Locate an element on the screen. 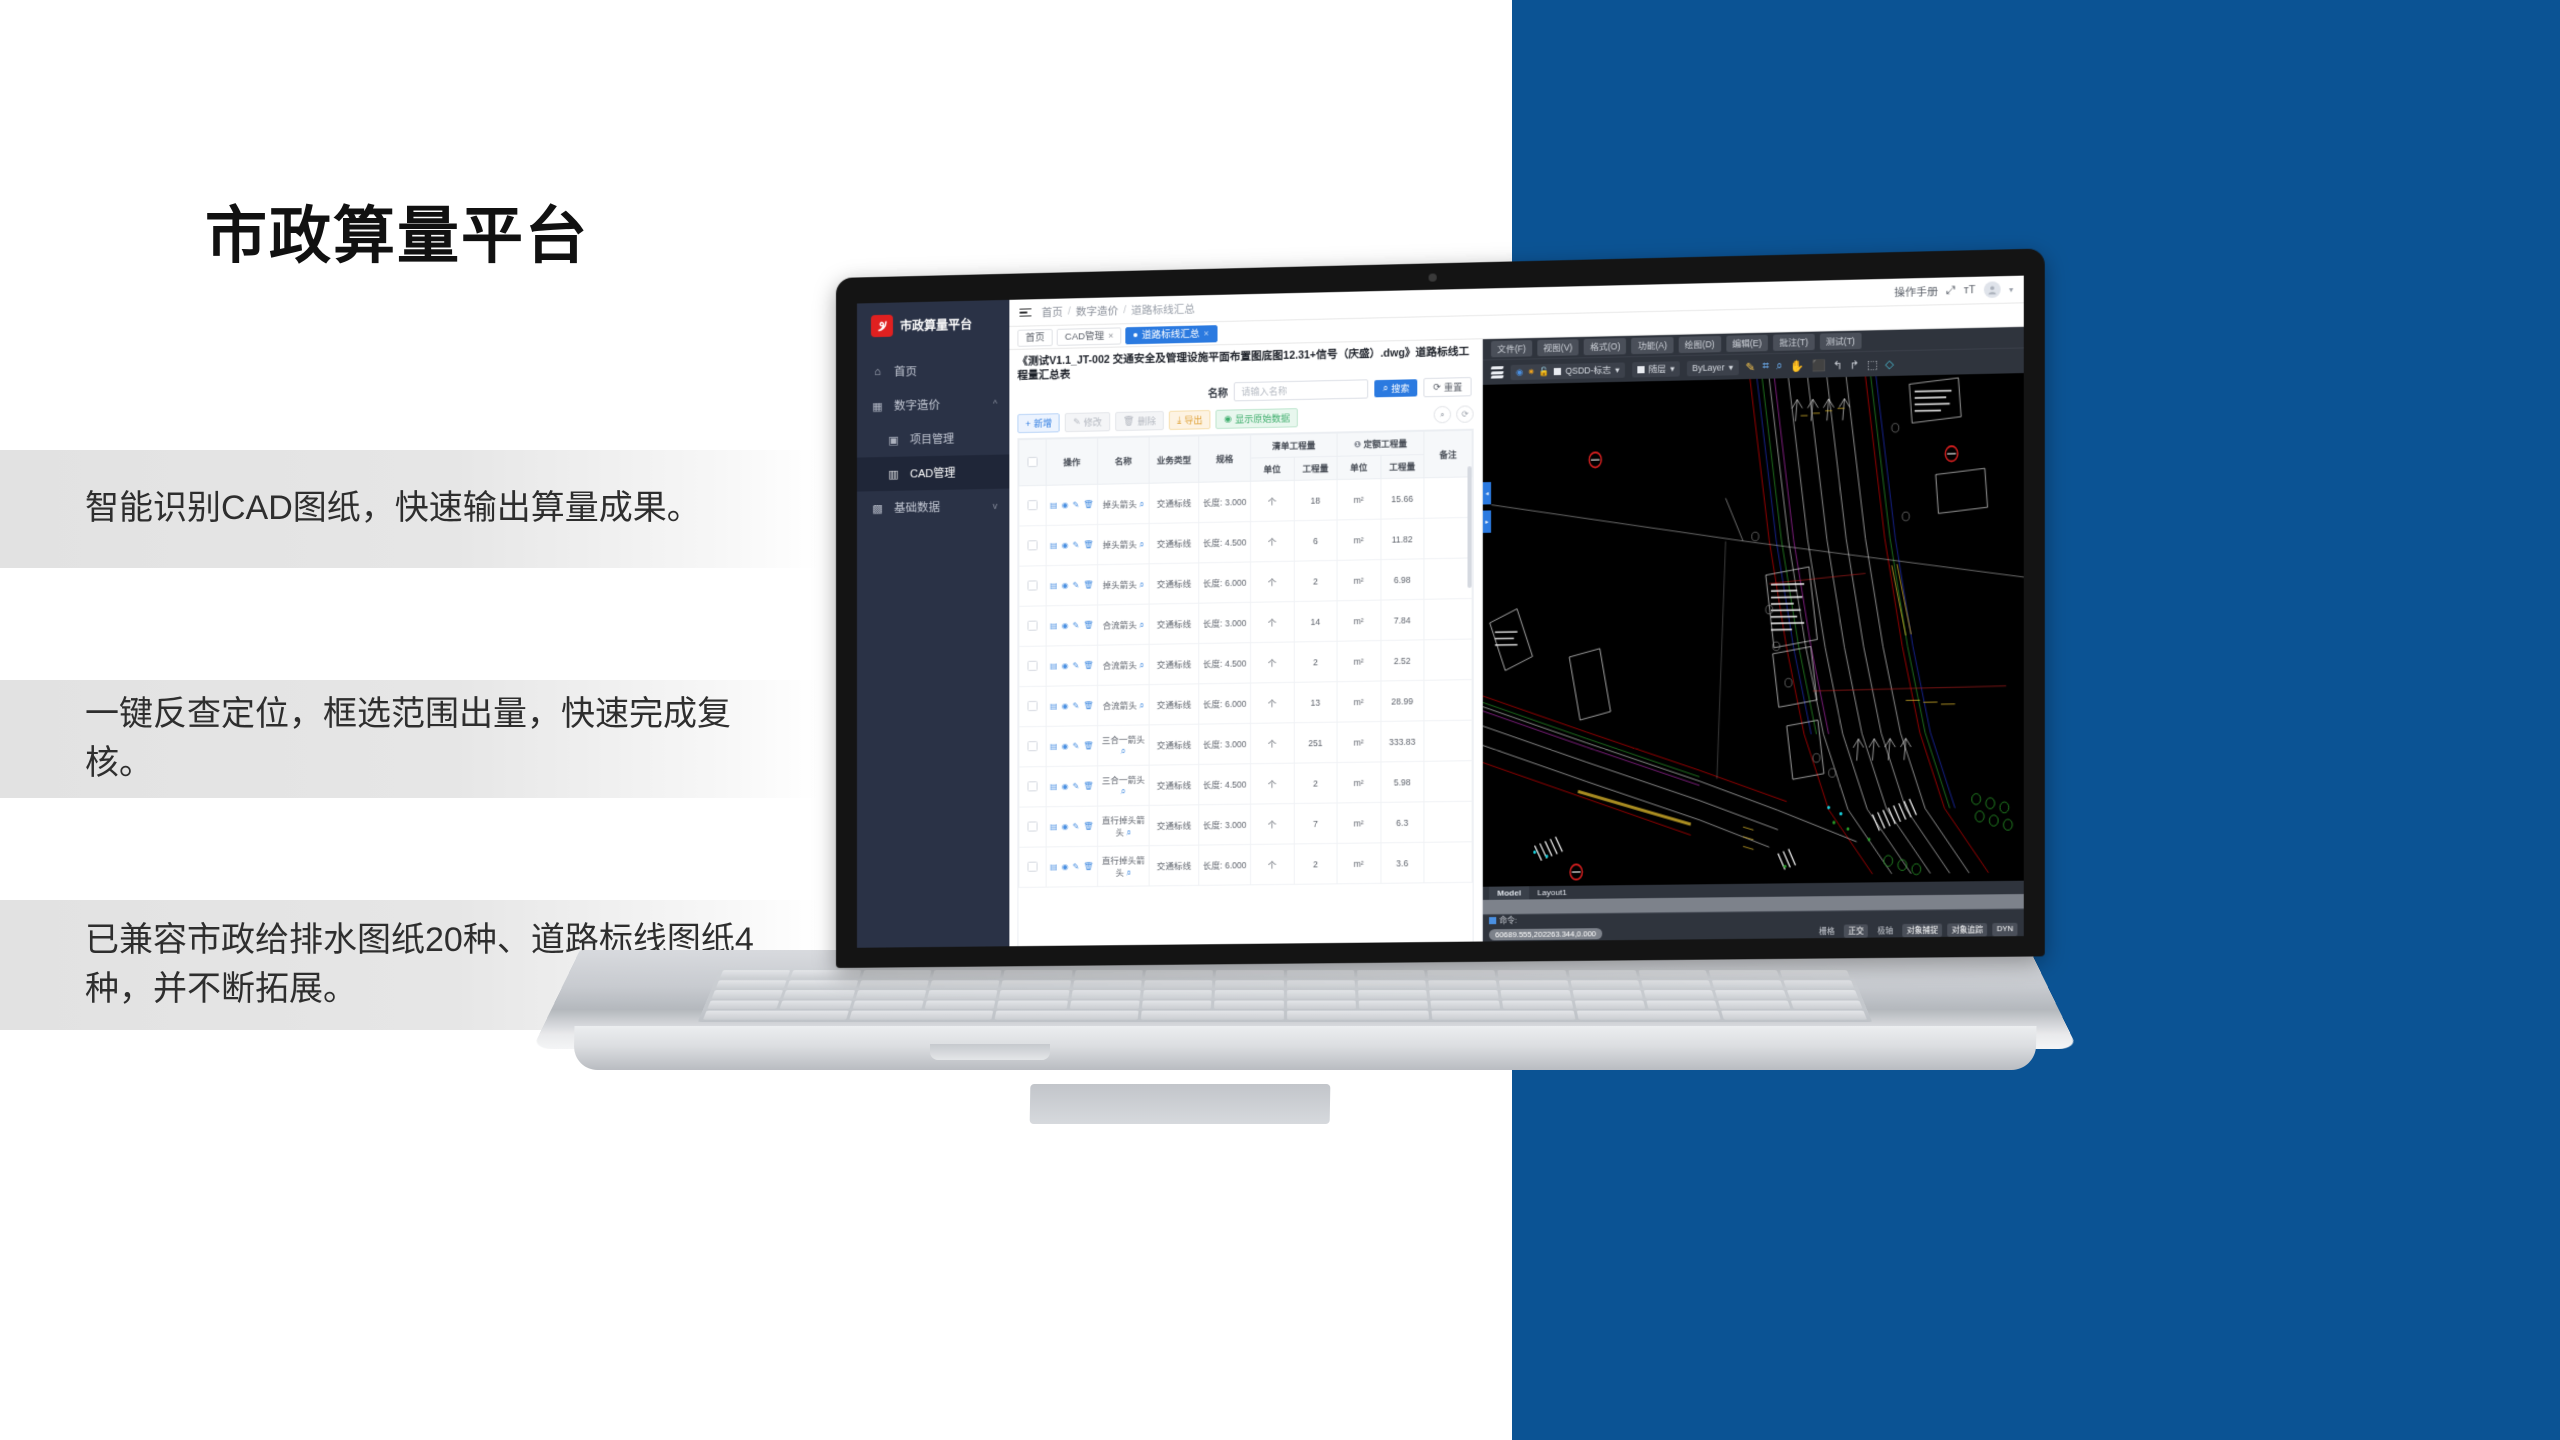 The image size is (2560, 1440). cad-menu-item: 批注(T) is located at coordinates (1794, 342).